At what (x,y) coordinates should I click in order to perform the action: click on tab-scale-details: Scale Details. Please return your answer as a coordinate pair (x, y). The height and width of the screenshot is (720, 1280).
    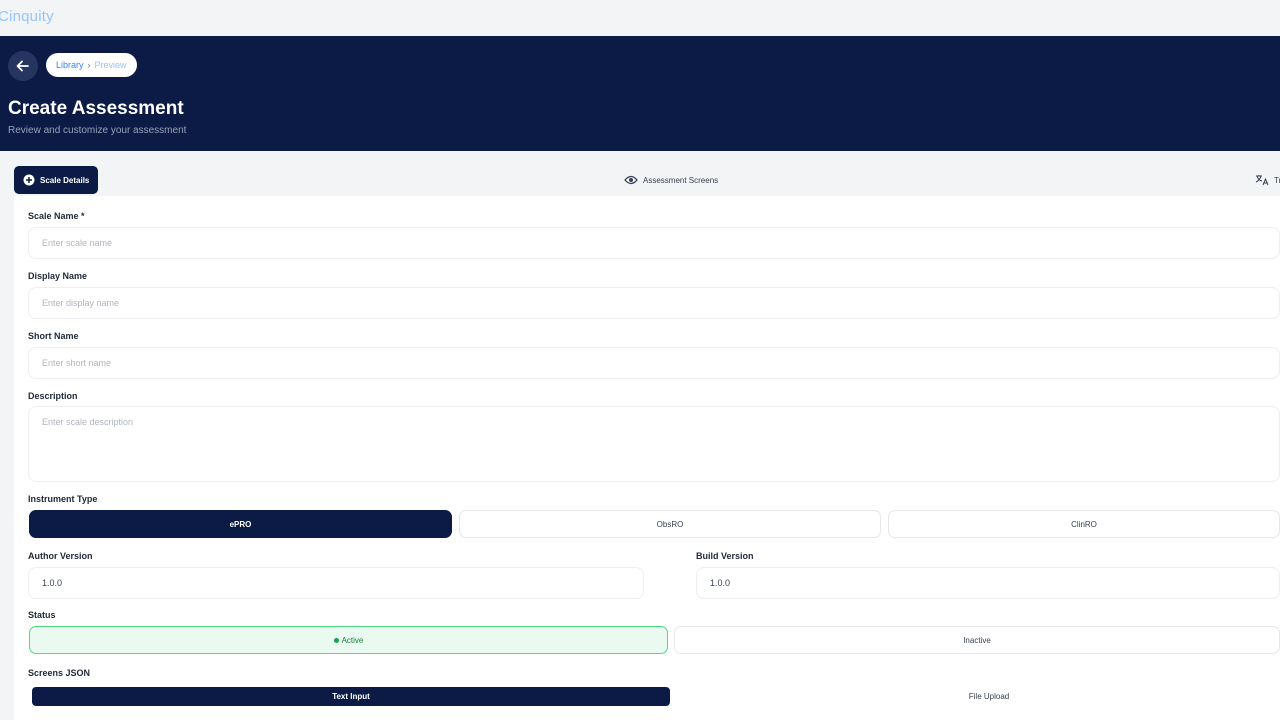
    Looking at the image, I should click on (56, 180).